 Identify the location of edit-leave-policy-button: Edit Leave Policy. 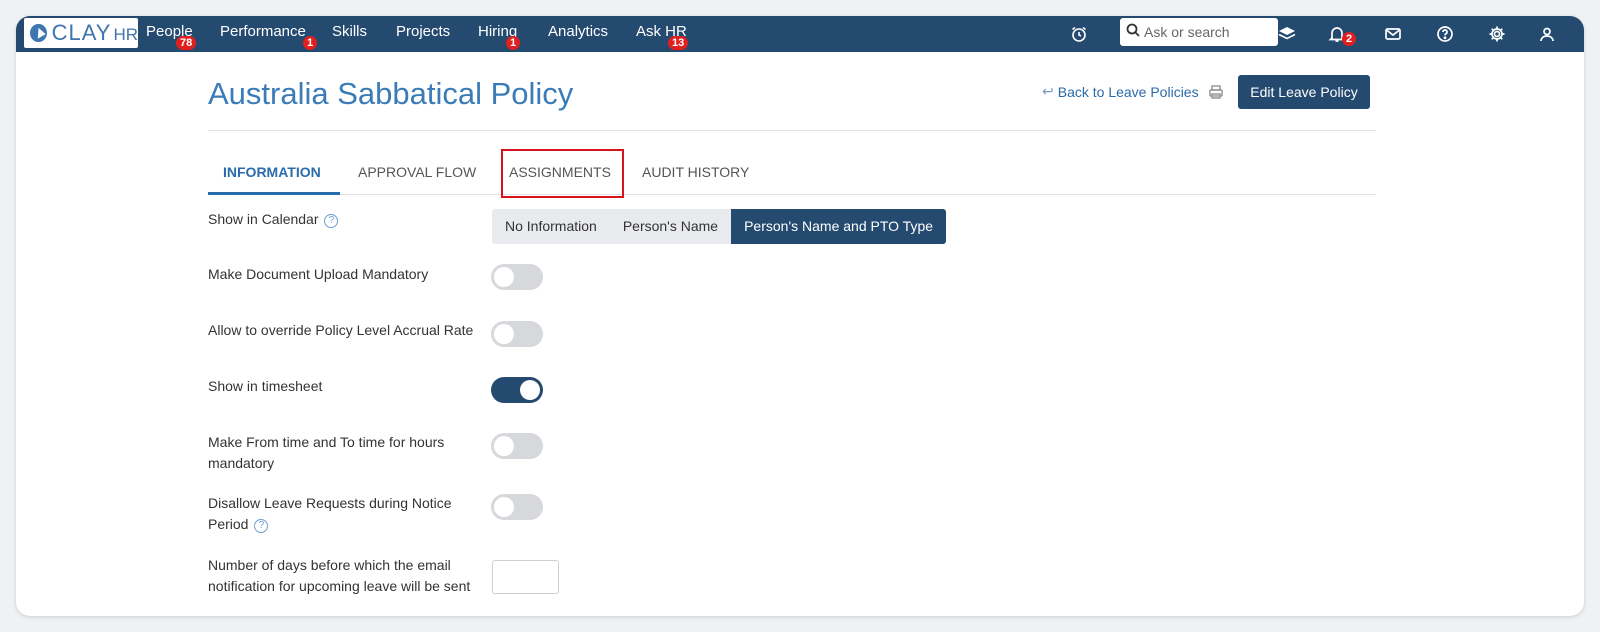
(1304, 92).